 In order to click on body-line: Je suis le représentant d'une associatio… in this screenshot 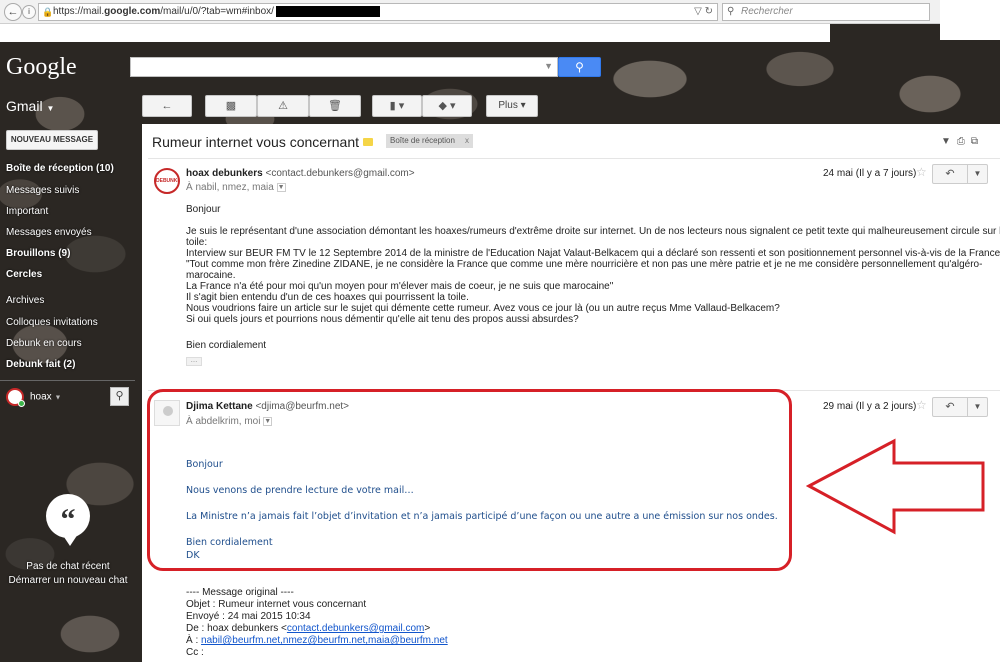, I will do `click(593, 231)`.